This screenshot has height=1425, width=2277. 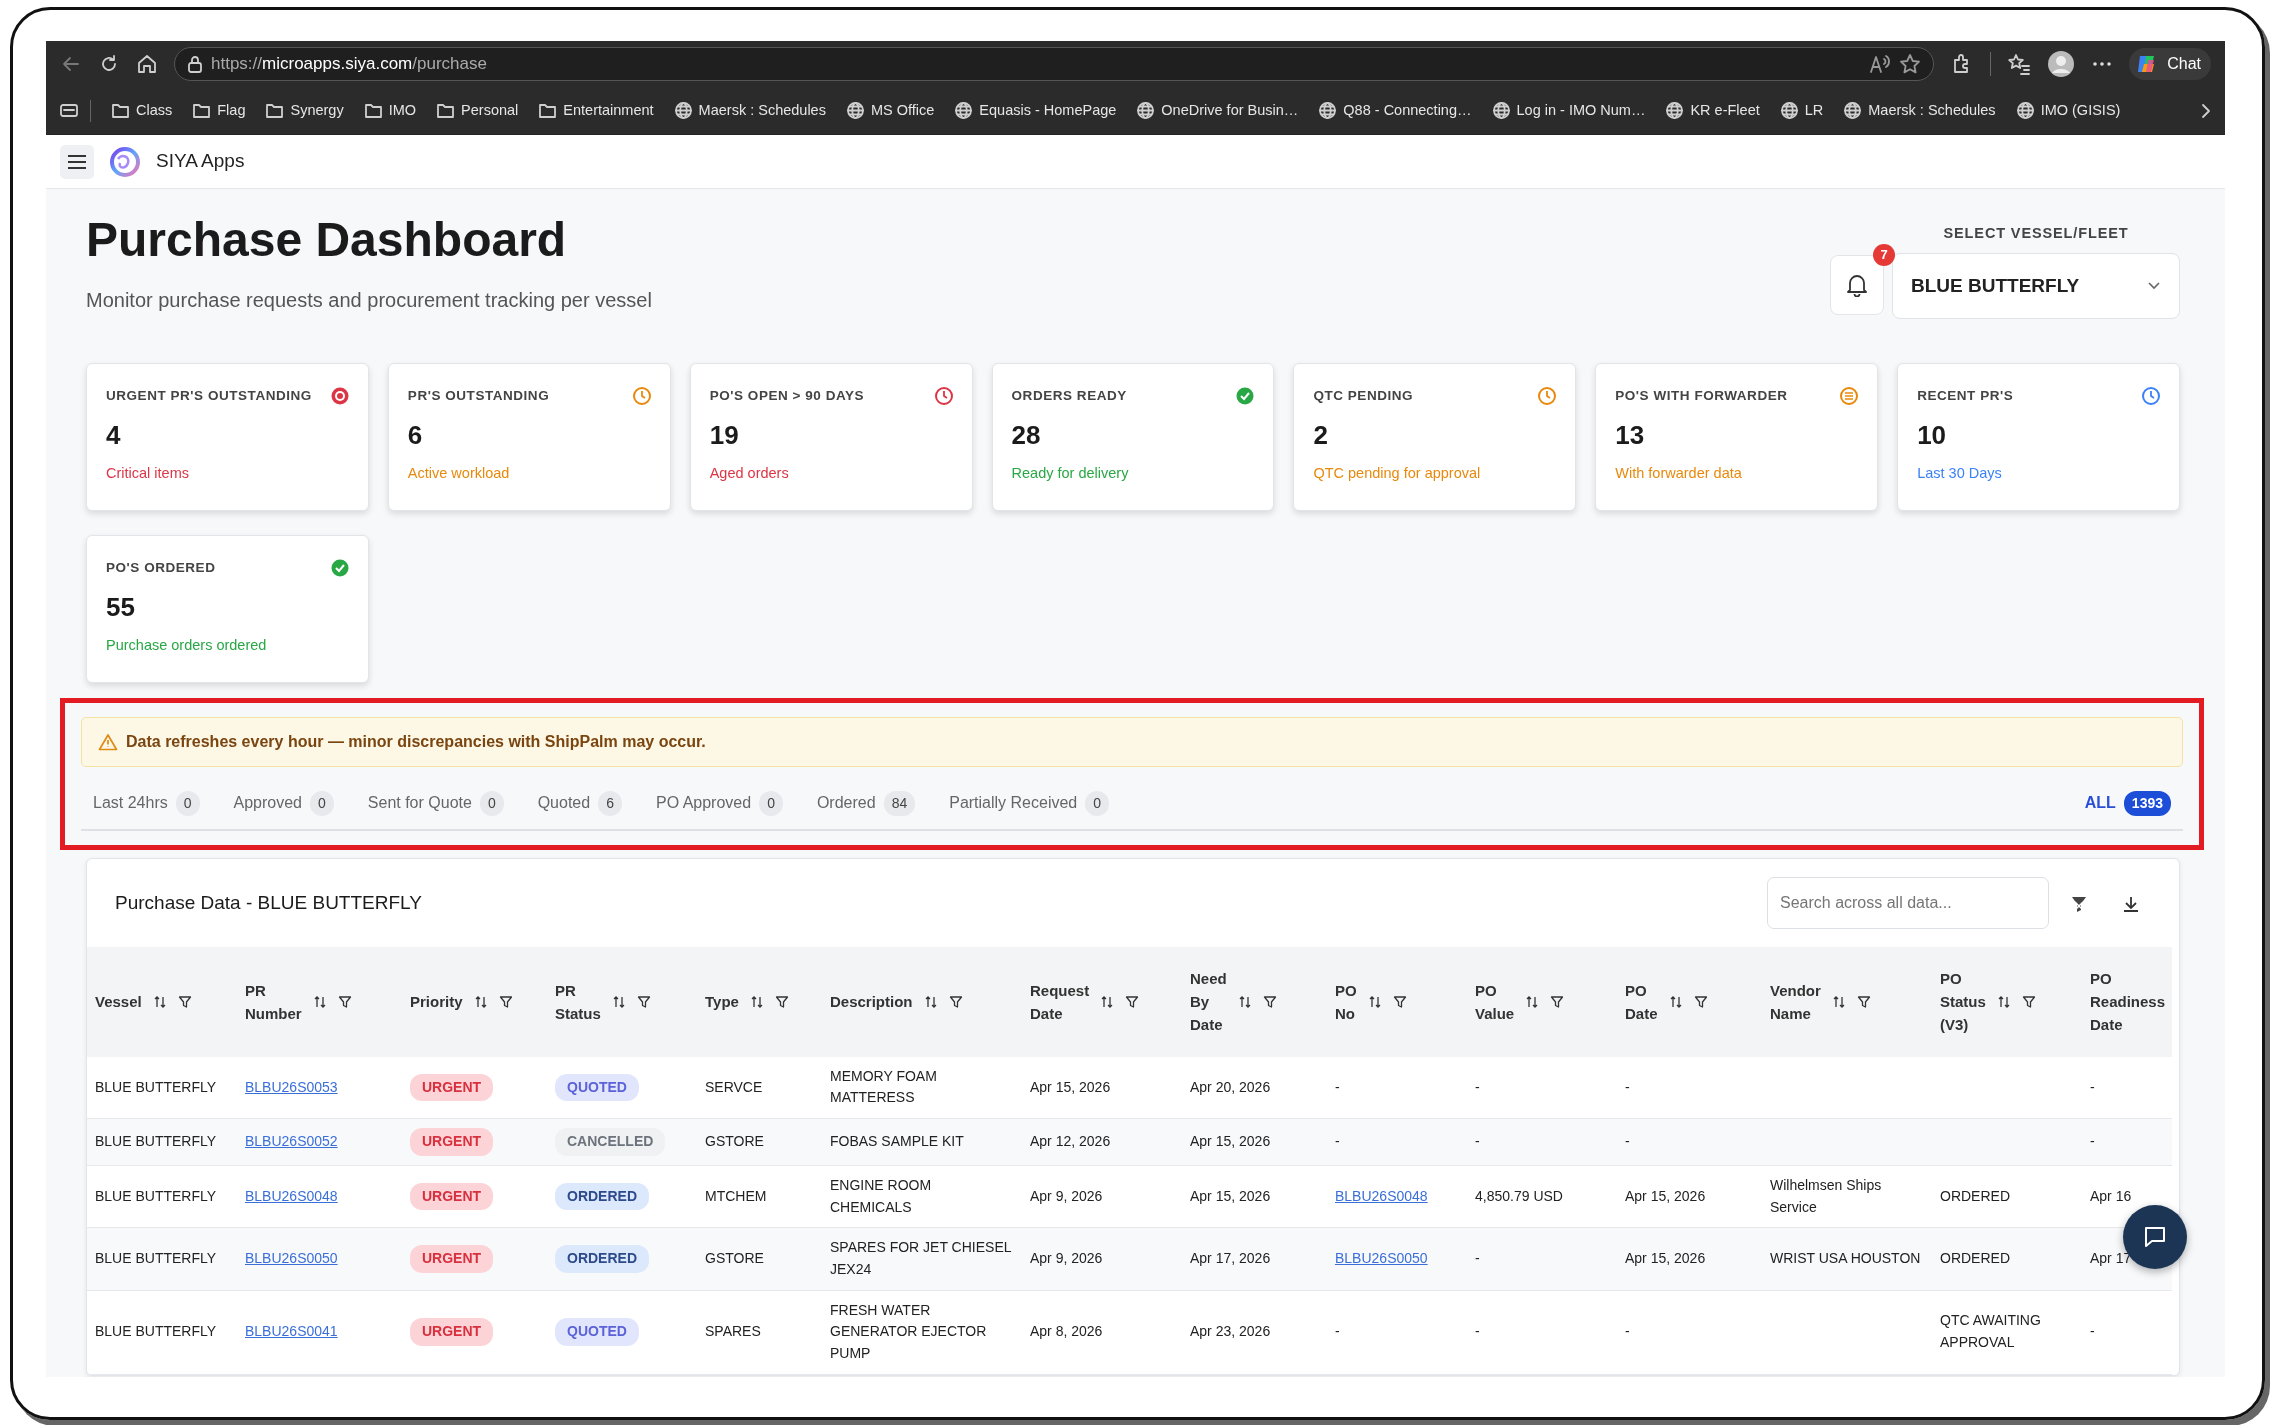 What do you see at coordinates (734, 1258) in the screenshot?
I see `type-text: GSTORE` at bounding box center [734, 1258].